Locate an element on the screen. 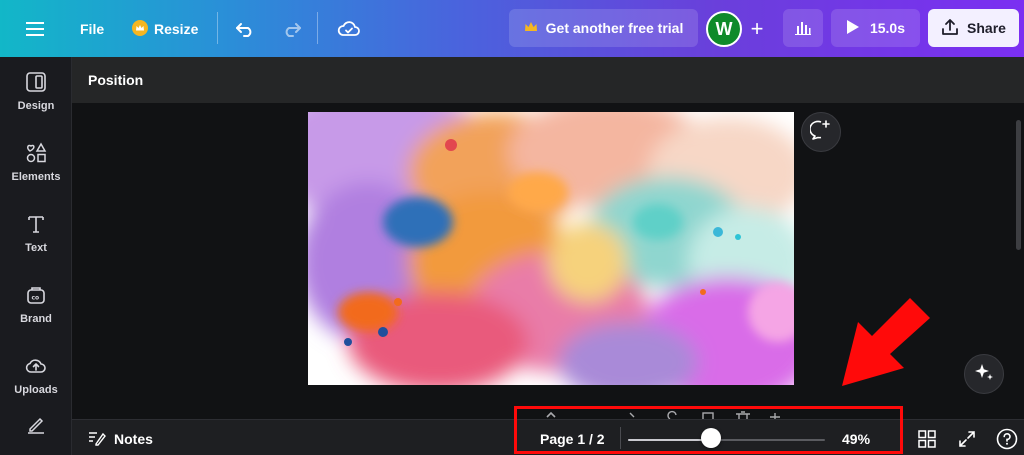  resize-label: Resize is located at coordinates (176, 29).